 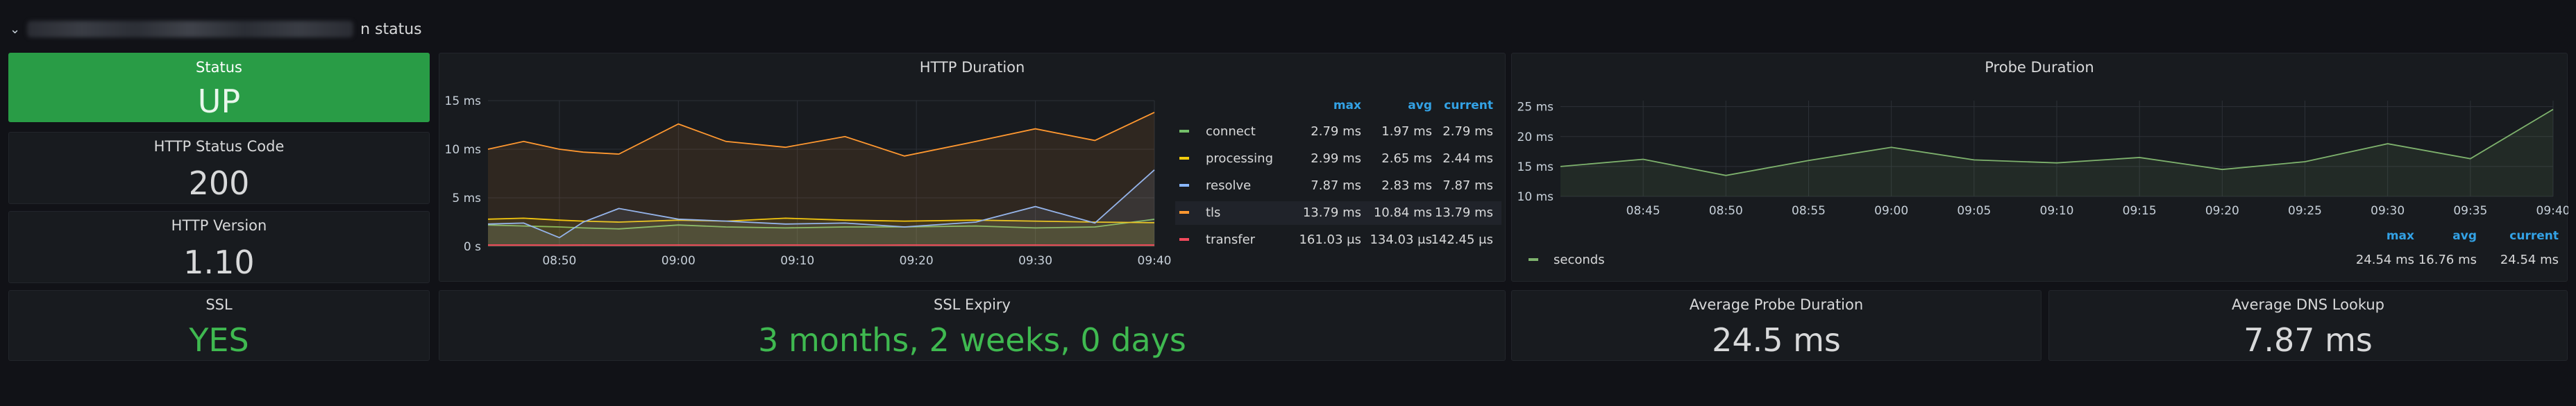 I want to click on http-version-title: HTTP Version, so click(x=219, y=225).